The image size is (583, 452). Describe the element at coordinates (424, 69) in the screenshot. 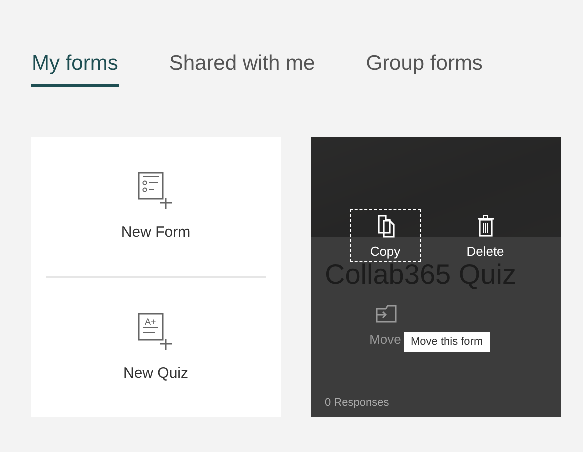

I see `tab: Group forms` at that location.